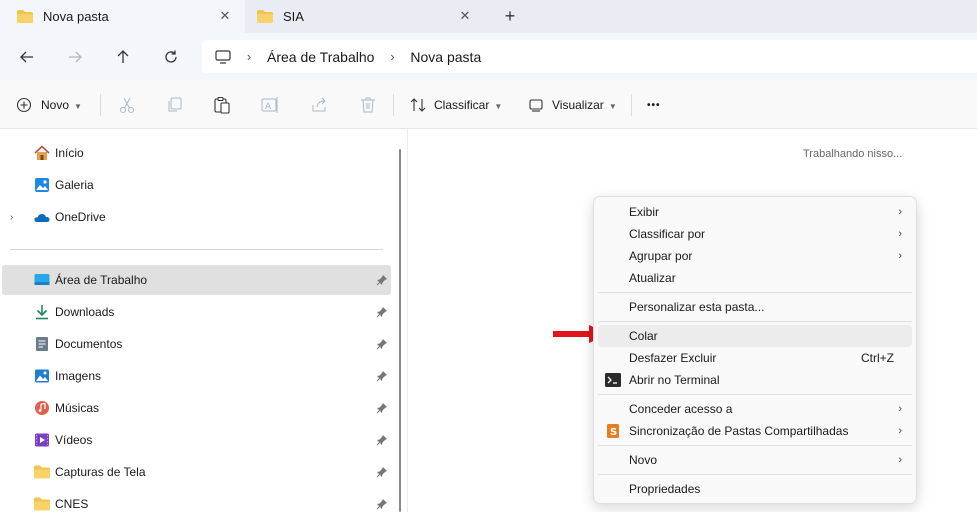 The width and height of the screenshot is (977, 512). What do you see at coordinates (755, 278) in the screenshot?
I see `menu-item-refresh: Atualizar` at bounding box center [755, 278].